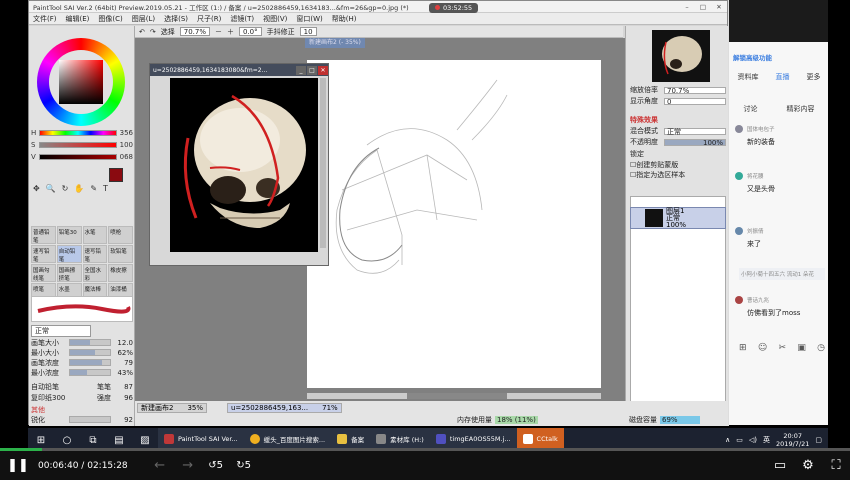 This screenshot has width=850, height=480. What do you see at coordinates (18, 465) in the screenshot?
I see `pause-button: ❚❚` at bounding box center [18, 465].